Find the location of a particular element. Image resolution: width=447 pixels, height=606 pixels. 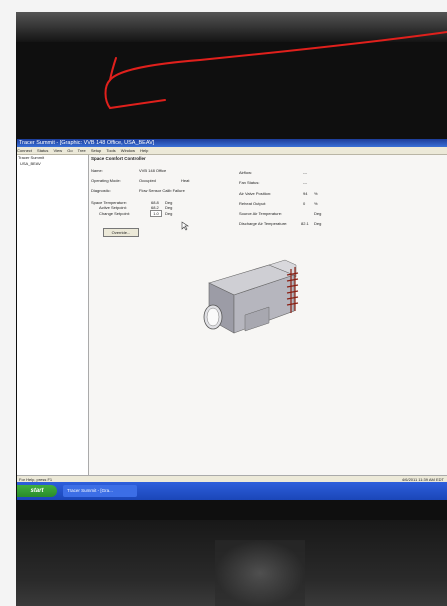

menu-status: Status is located at coordinates (42, 150).